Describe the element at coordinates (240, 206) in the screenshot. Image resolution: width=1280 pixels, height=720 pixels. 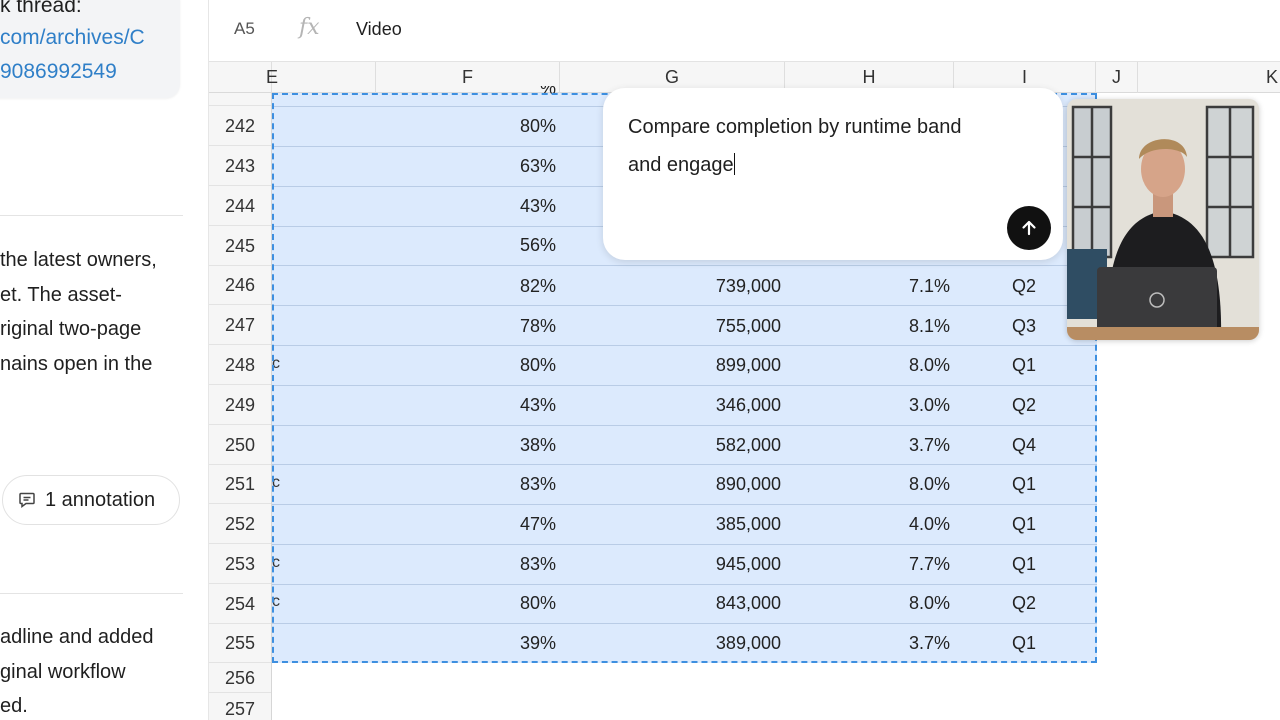
I see `row-header: 244` at that location.